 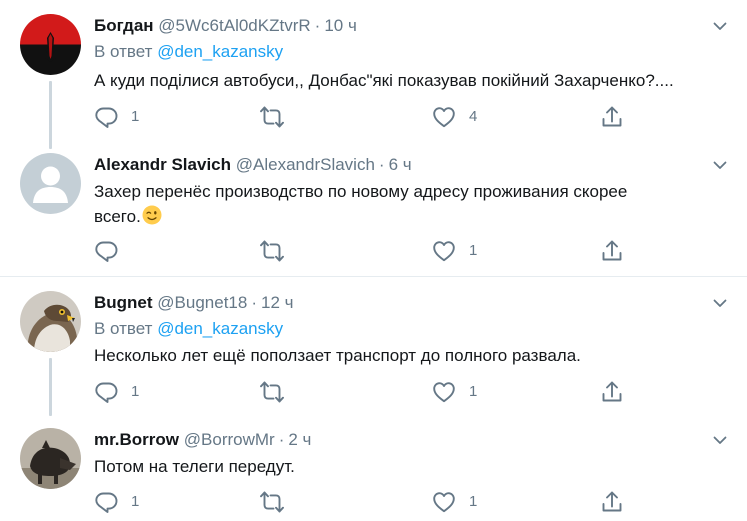 I want to click on display-name: Alexandr Slavich, so click(x=162, y=164).